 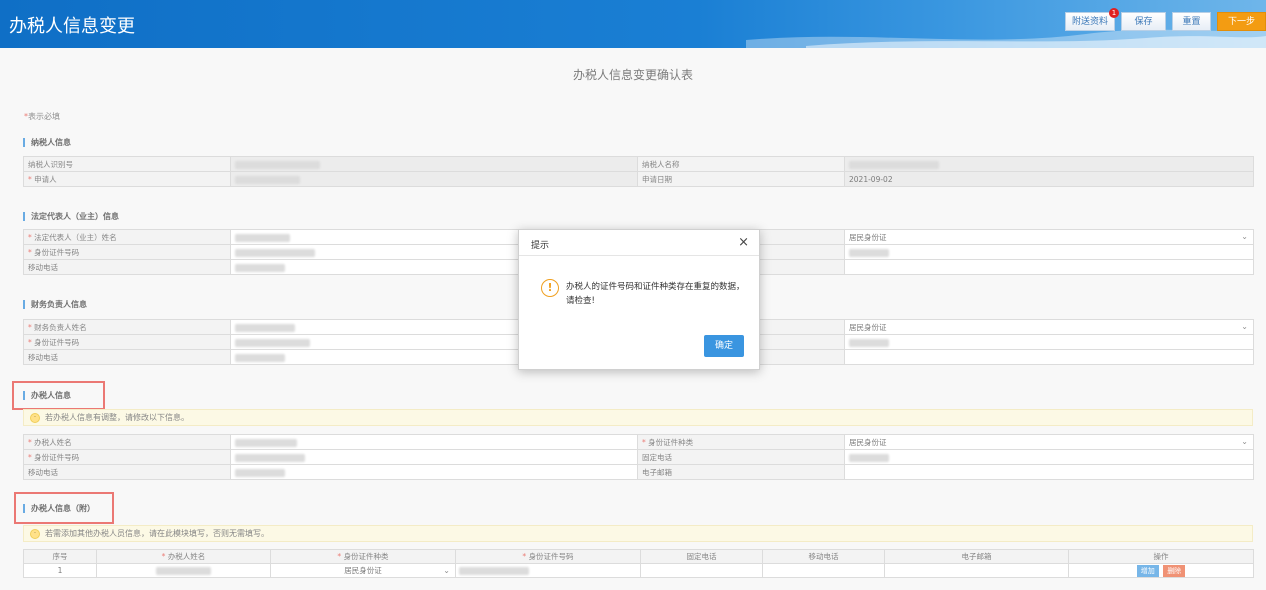 What do you see at coordinates (550, 288) in the screenshot?
I see `warning-icon: !` at bounding box center [550, 288].